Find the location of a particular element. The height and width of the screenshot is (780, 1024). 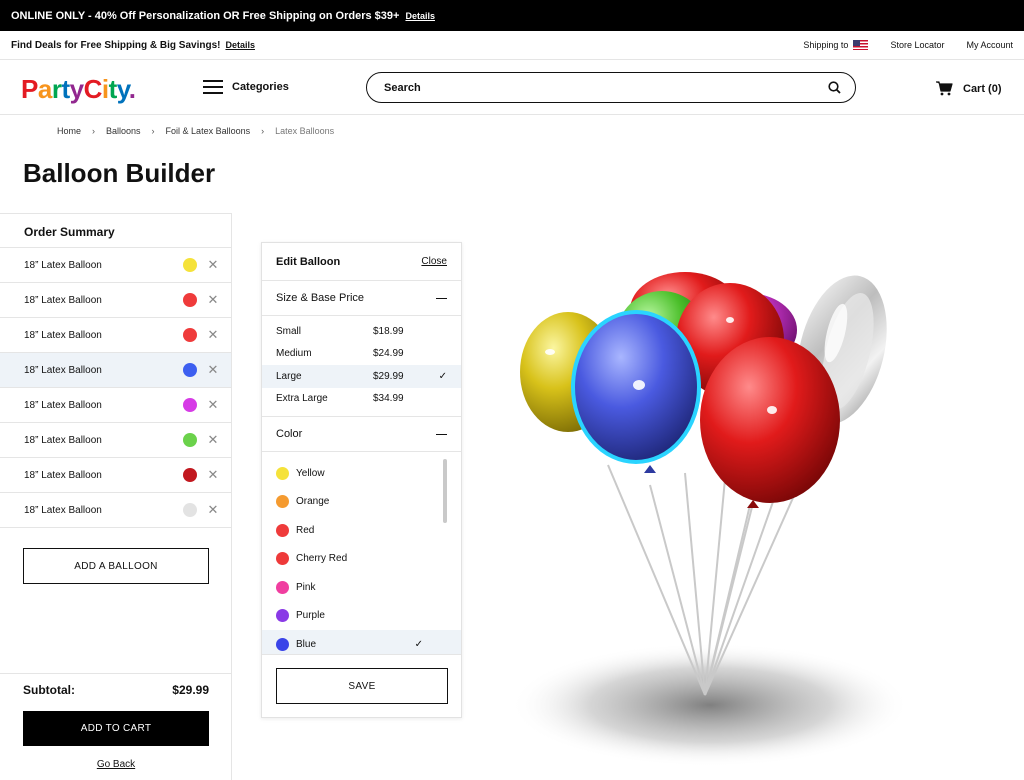

color-option: Red is located at coordinates (361, 530).